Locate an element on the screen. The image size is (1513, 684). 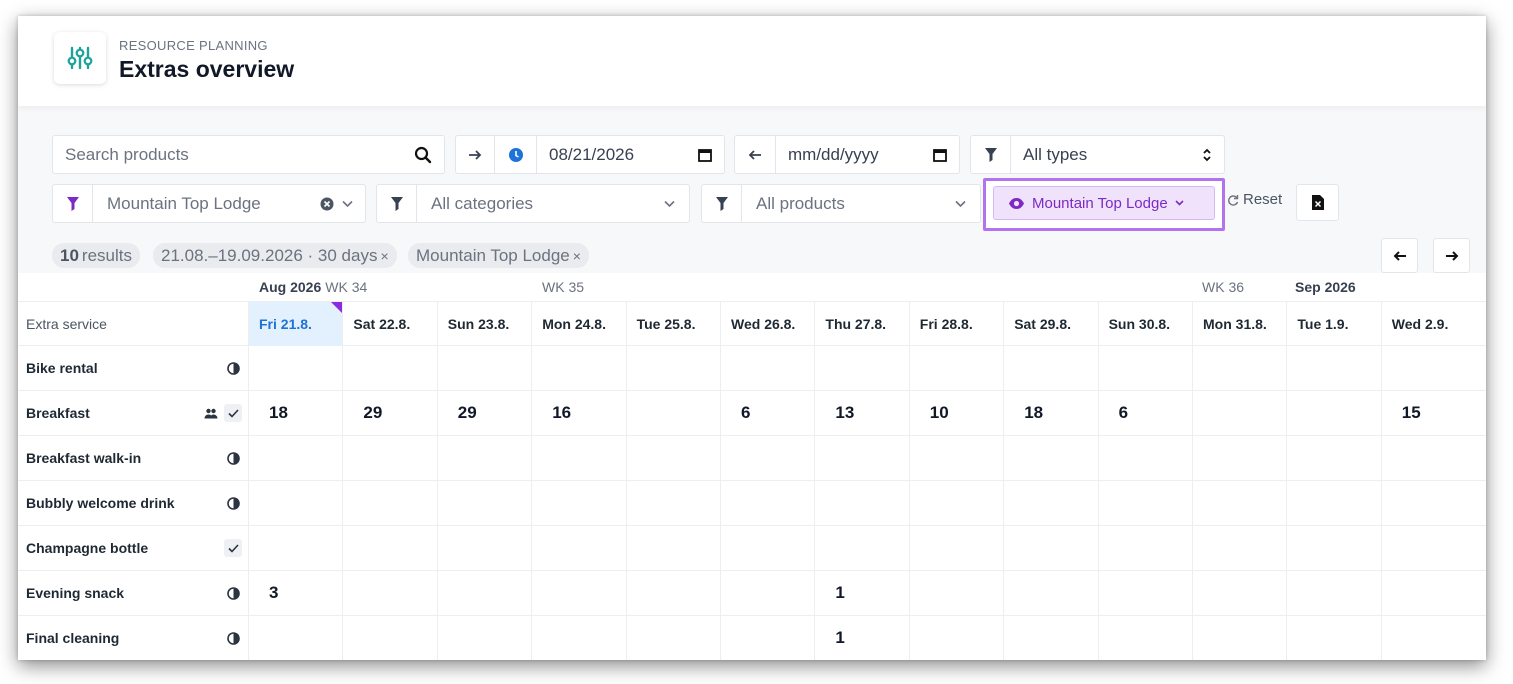
grid-cell: 15 is located at coordinates (1427, 413).